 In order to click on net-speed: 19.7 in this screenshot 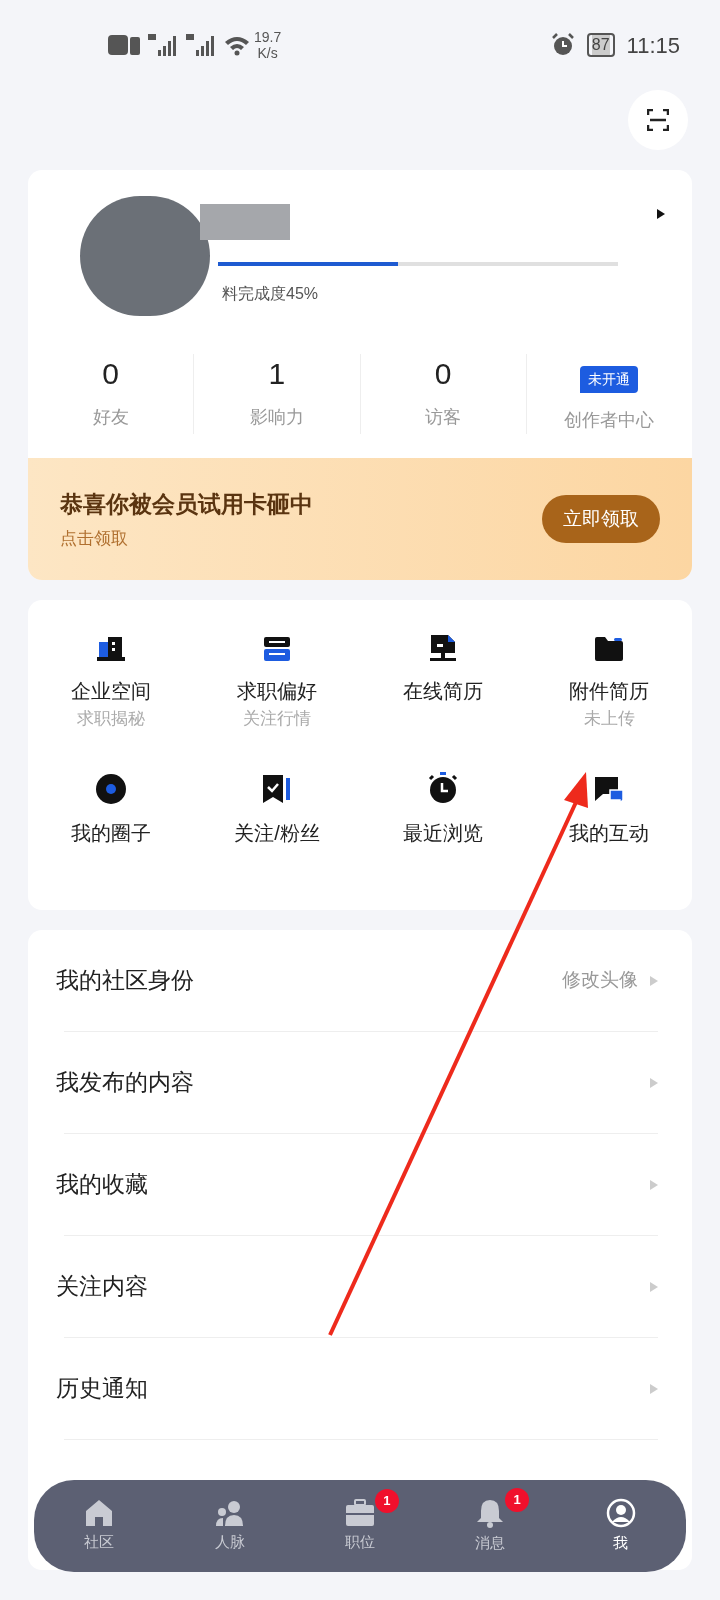, I will do `click(268, 37)`.